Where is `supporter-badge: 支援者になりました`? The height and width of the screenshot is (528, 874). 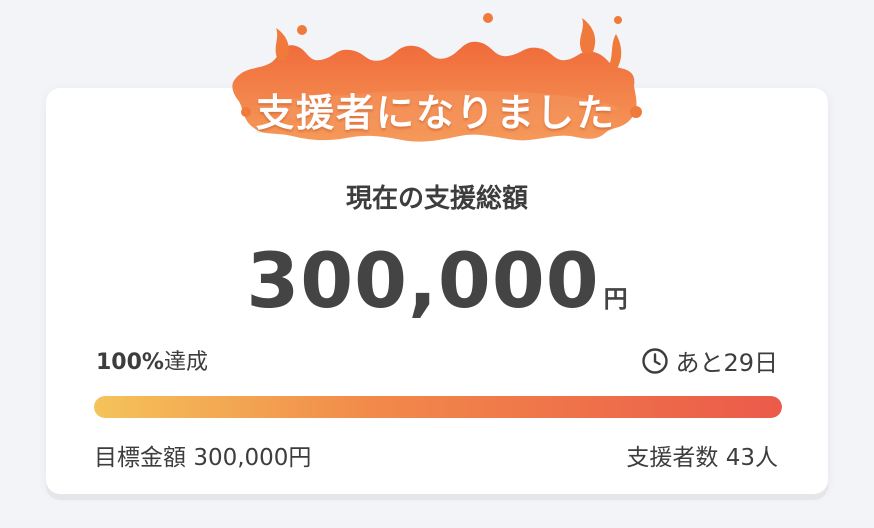
supporter-badge: 支援者になりました is located at coordinates (436, 83).